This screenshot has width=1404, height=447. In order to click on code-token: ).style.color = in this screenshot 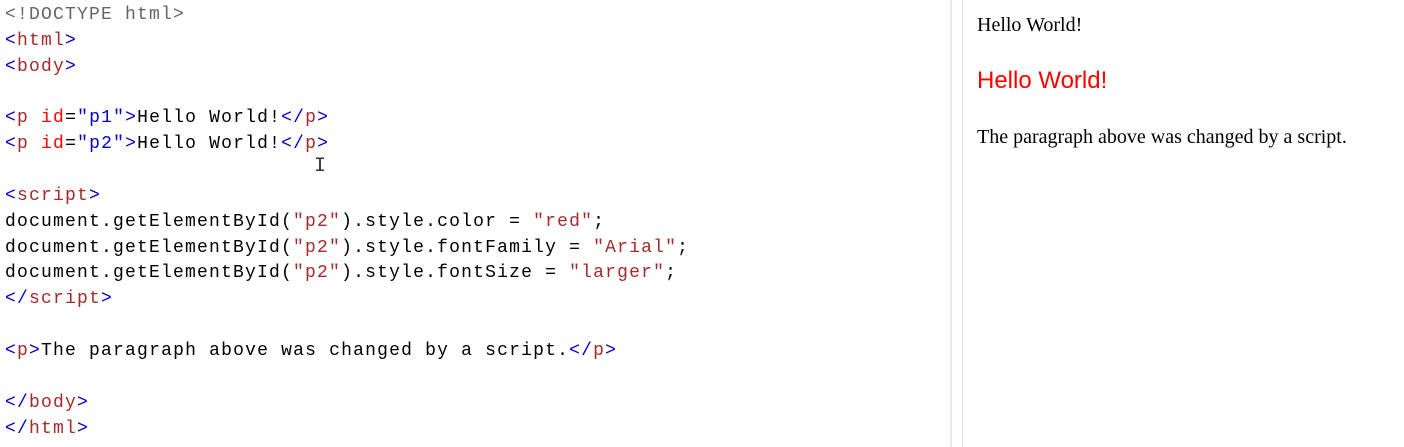, I will do `click(437, 221)`.